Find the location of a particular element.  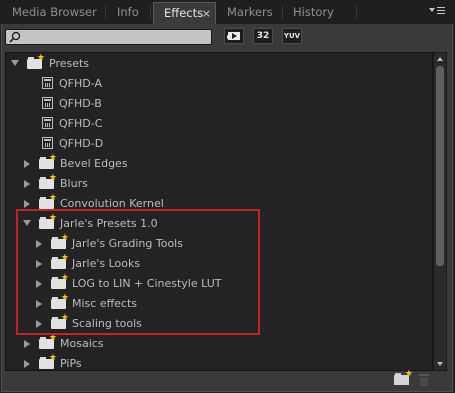

tree-item-label: Bevel Edges is located at coordinates (94, 163).